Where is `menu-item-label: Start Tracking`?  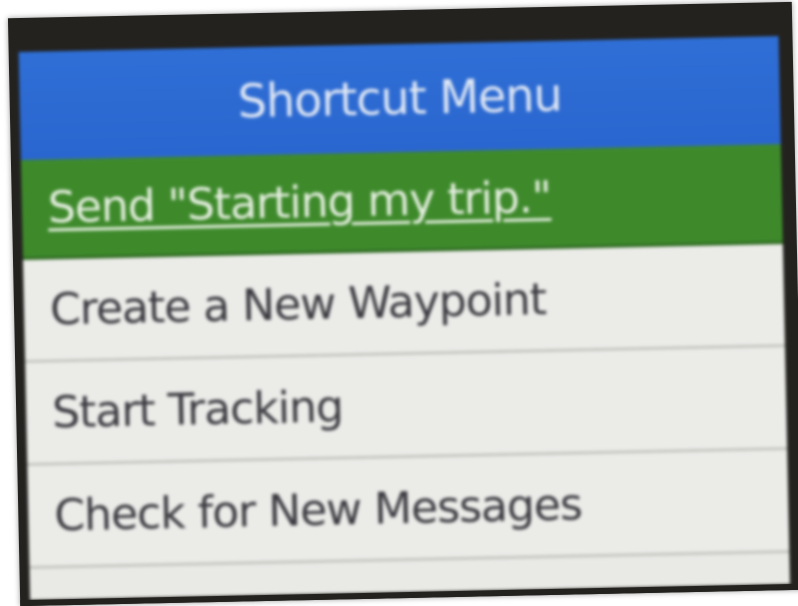
menu-item-label: Start Tracking is located at coordinates (197, 409).